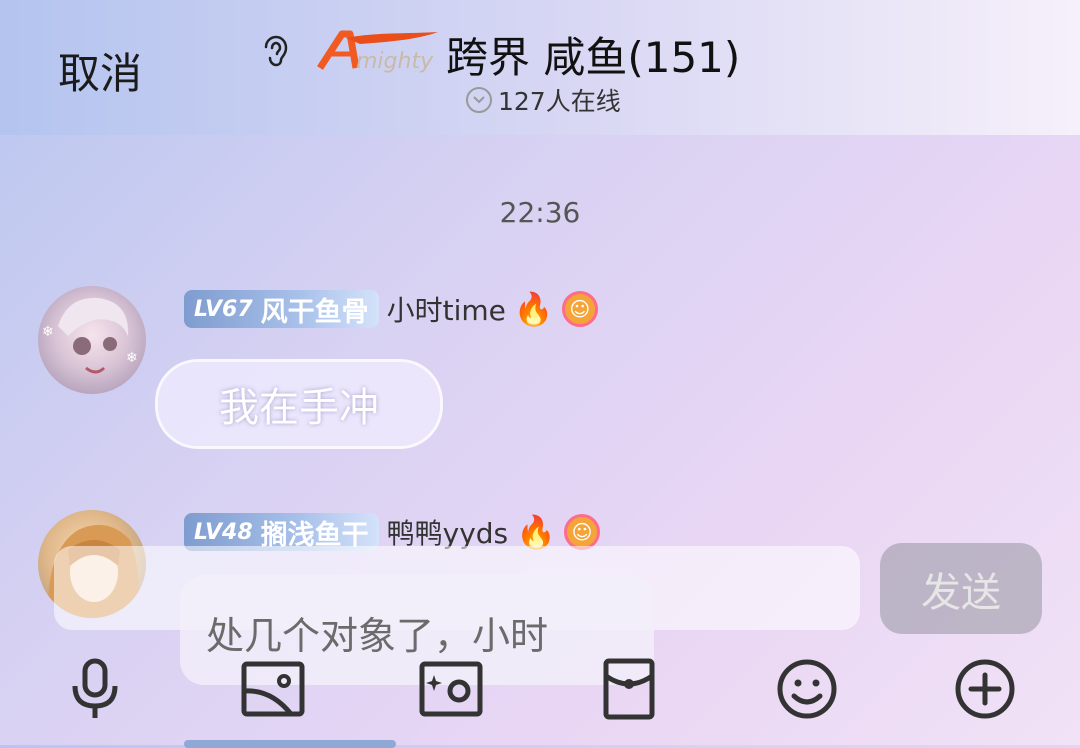  I want to click on microphone-icon, so click(95, 689).